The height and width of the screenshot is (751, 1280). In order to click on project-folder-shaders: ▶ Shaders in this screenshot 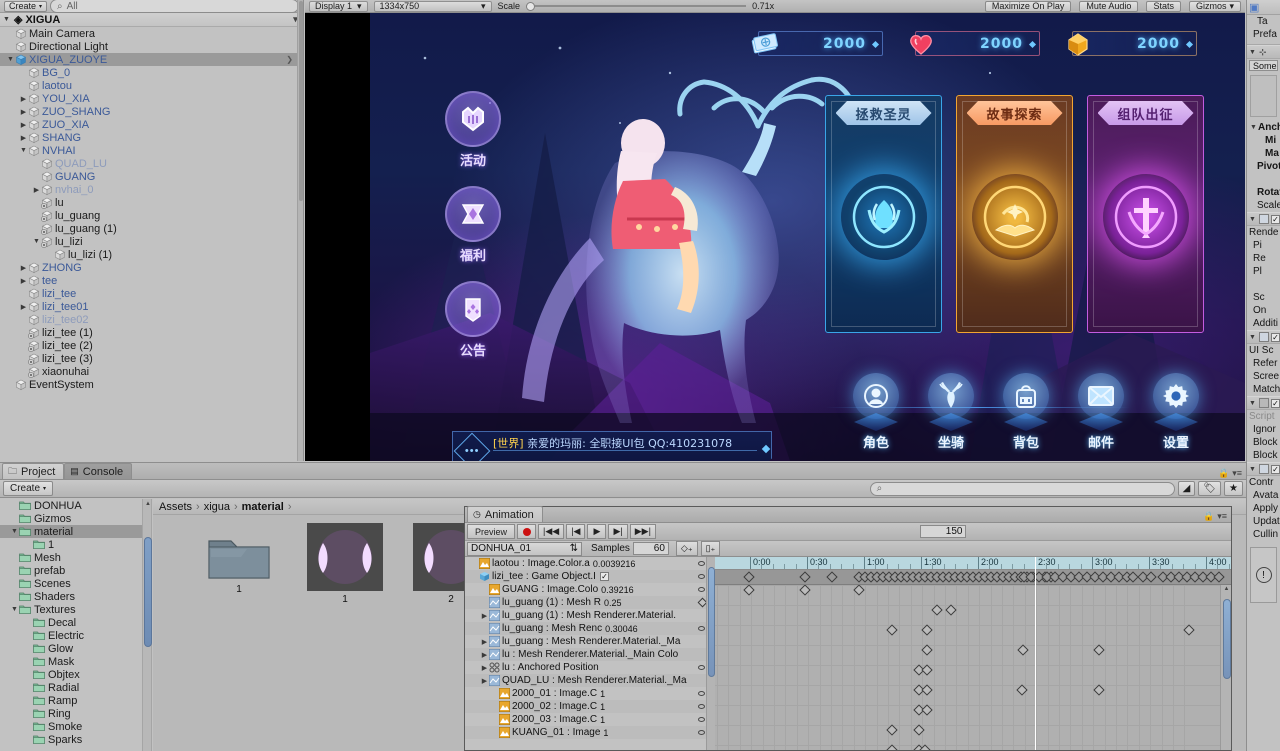, I will do `click(71, 596)`.